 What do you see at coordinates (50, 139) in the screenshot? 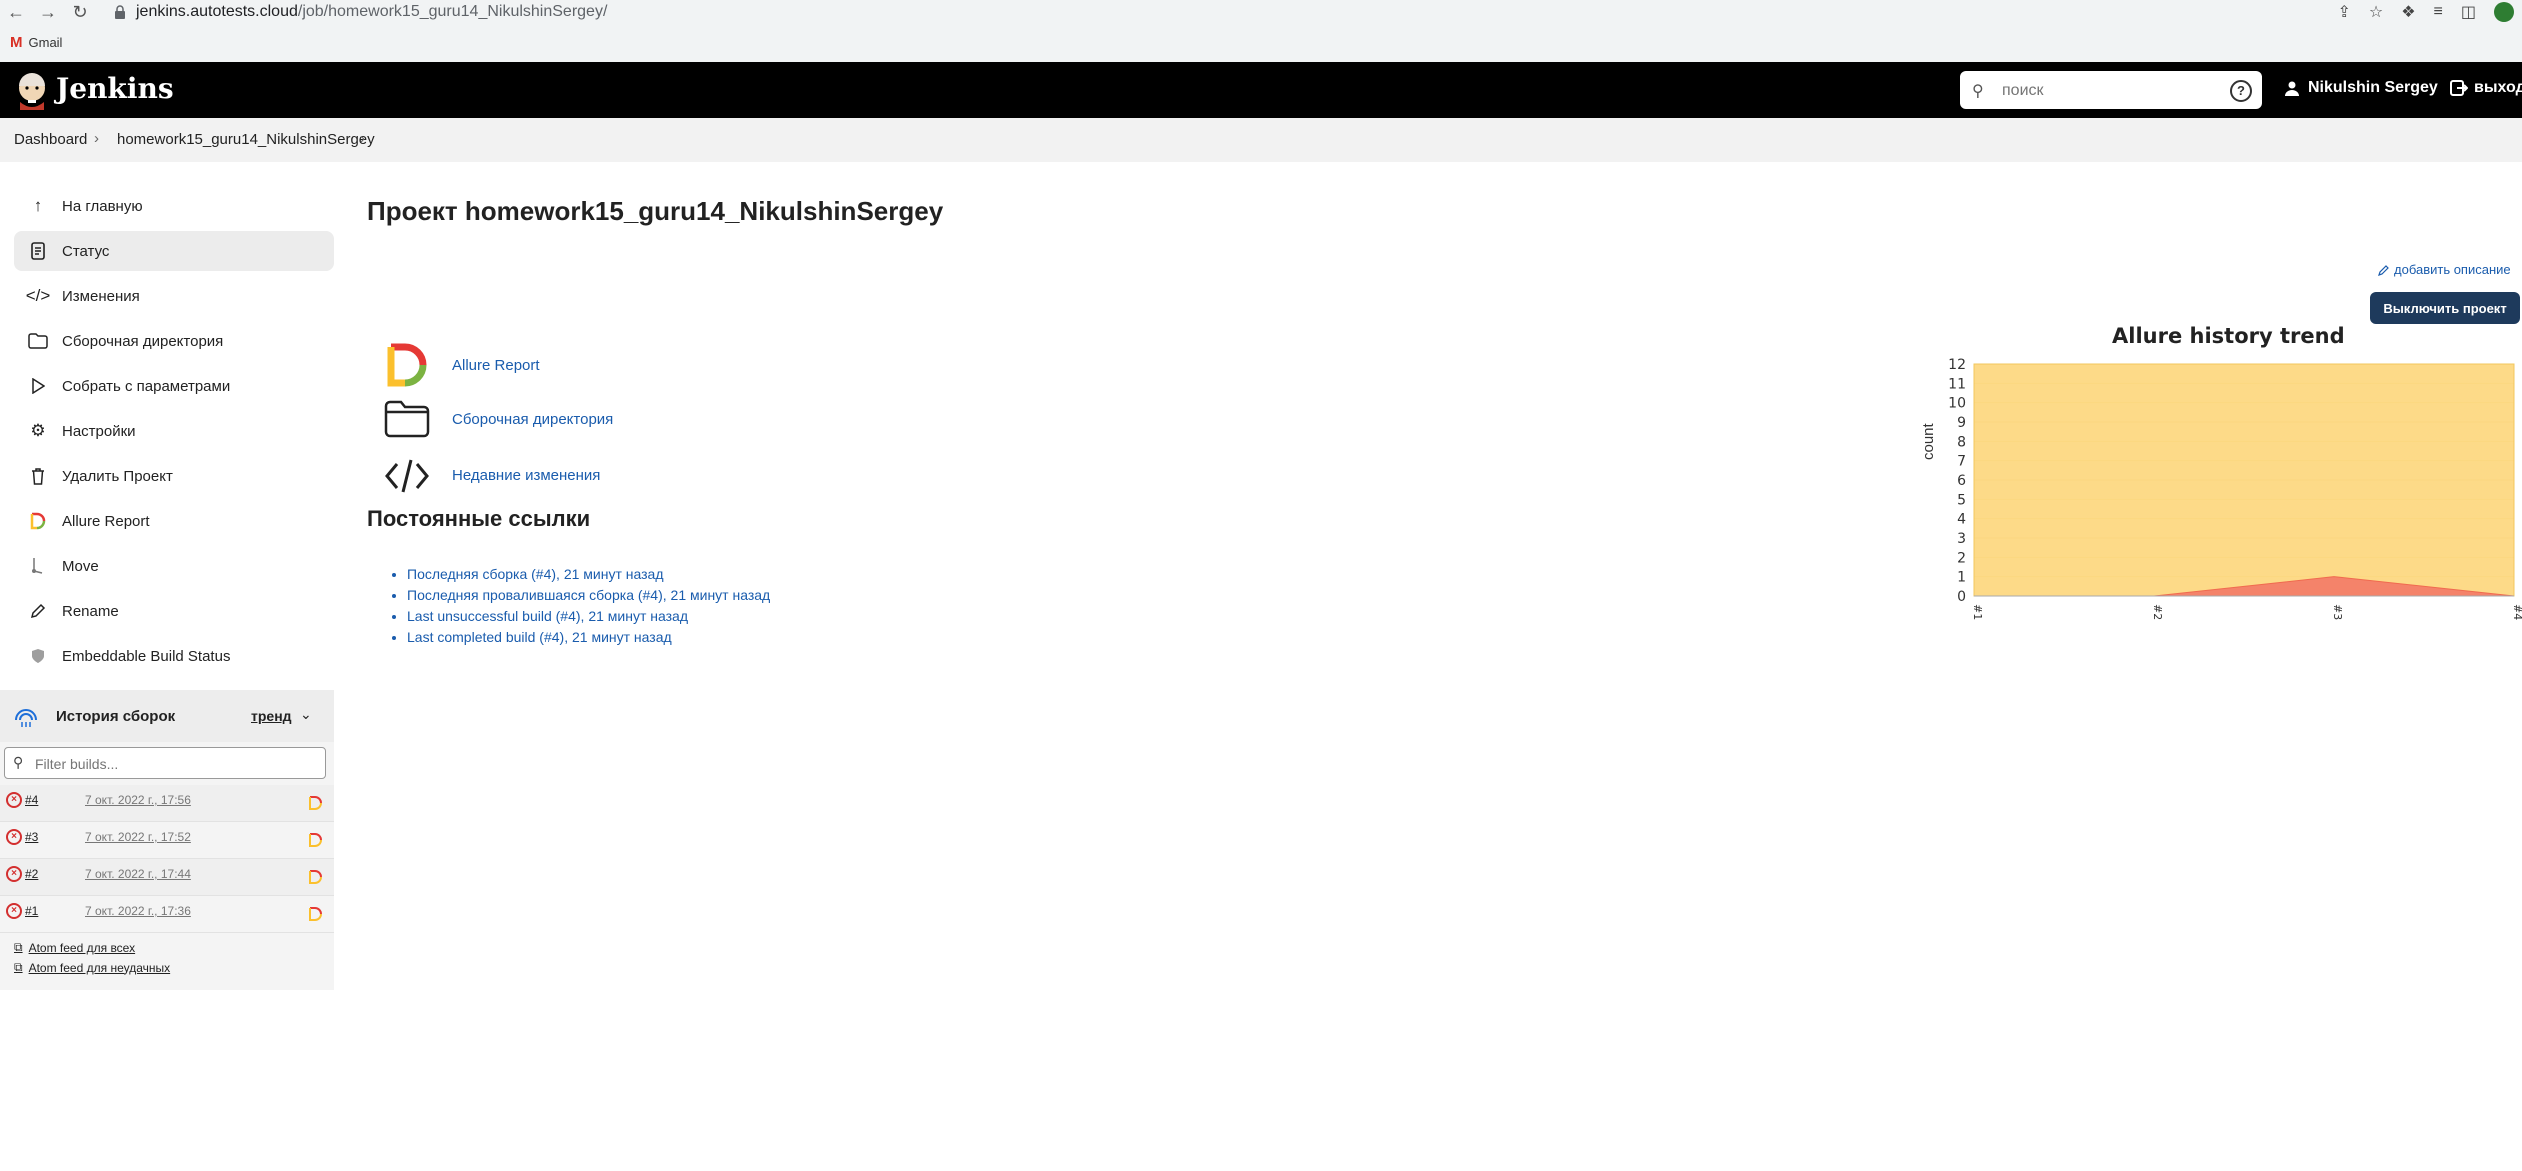
I see `breadcrumb-dashboard: Dashboard` at bounding box center [50, 139].